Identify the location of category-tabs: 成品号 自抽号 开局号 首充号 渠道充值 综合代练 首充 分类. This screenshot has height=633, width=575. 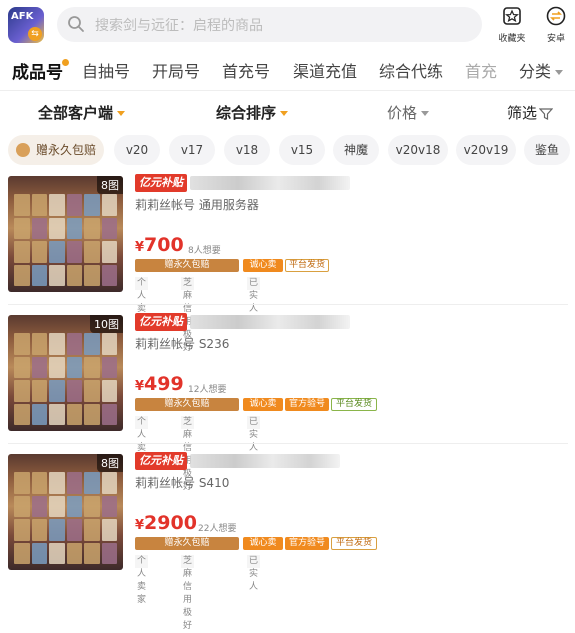
(287, 69).